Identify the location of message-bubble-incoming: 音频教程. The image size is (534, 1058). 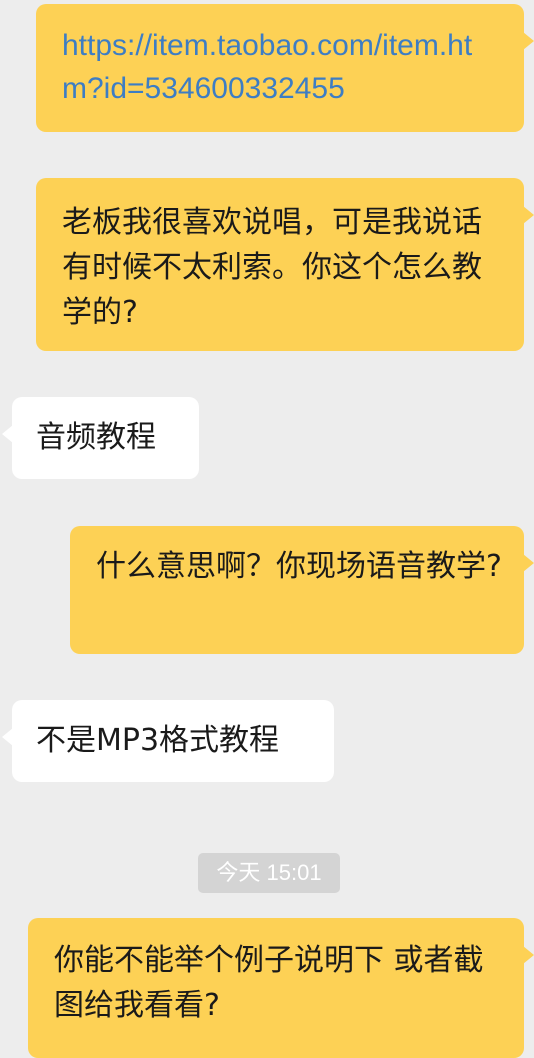
(100, 438).